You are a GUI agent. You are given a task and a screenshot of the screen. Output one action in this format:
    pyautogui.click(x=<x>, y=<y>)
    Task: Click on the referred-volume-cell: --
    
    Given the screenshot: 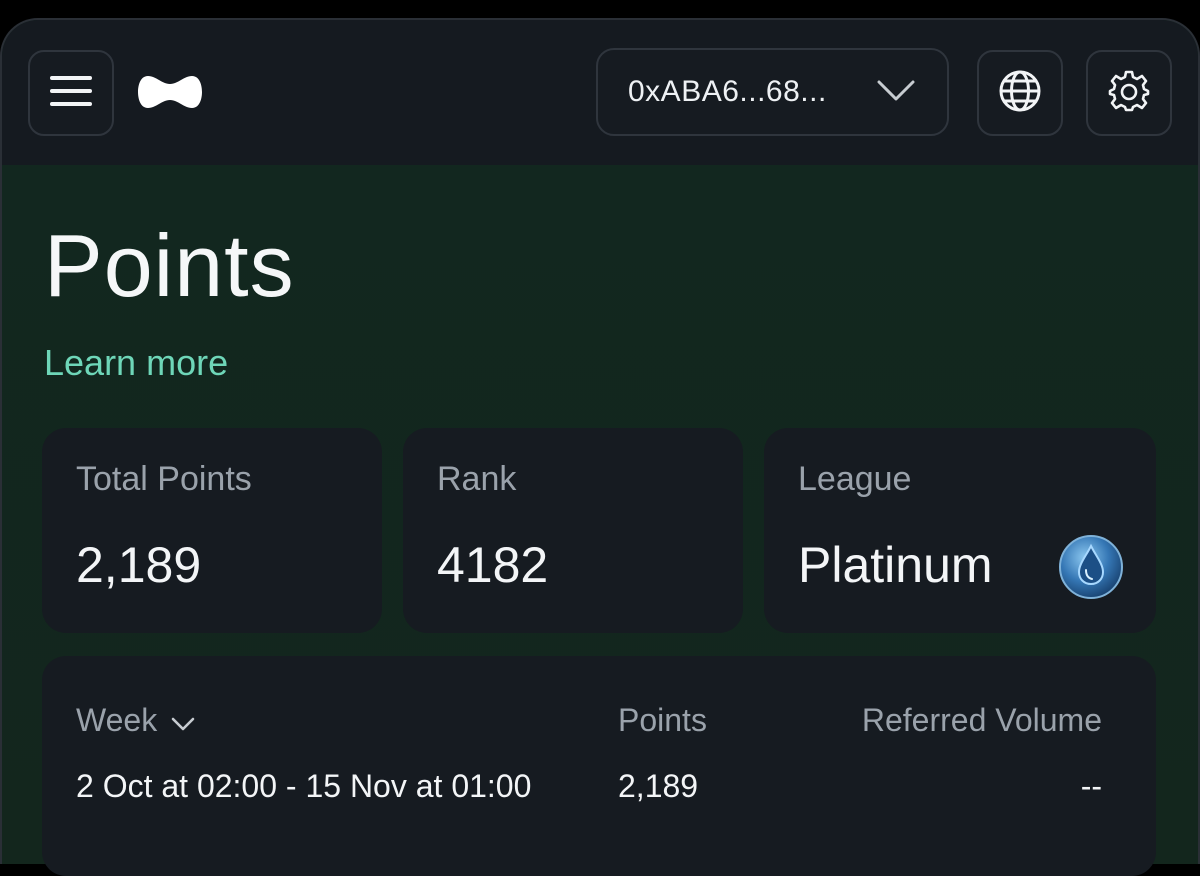 What is the action you would take?
    pyautogui.click(x=1091, y=786)
    